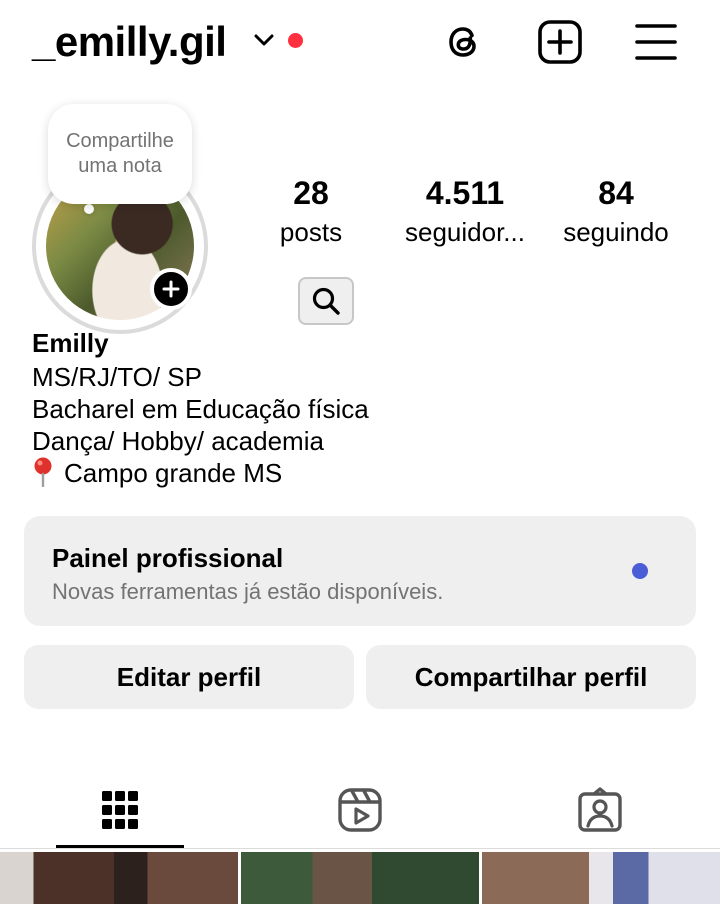  What do you see at coordinates (311, 232) in the screenshot?
I see `posts-label: posts` at bounding box center [311, 232].